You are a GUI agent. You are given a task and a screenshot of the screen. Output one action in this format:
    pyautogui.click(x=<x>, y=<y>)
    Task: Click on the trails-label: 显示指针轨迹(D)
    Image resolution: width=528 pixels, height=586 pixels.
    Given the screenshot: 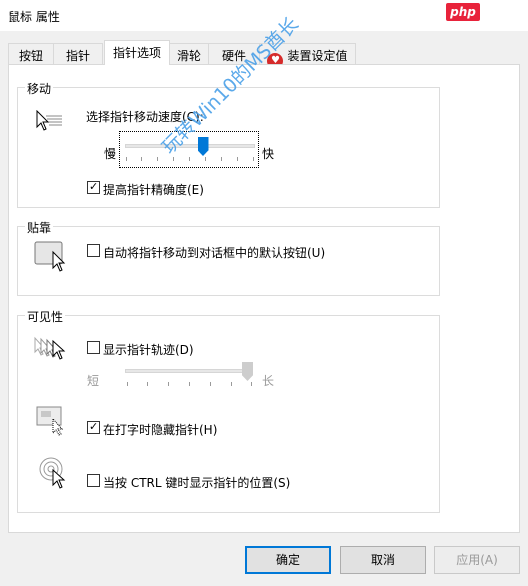 What is the action you would take?
    pyautogui.click(x=148, y=350)
    